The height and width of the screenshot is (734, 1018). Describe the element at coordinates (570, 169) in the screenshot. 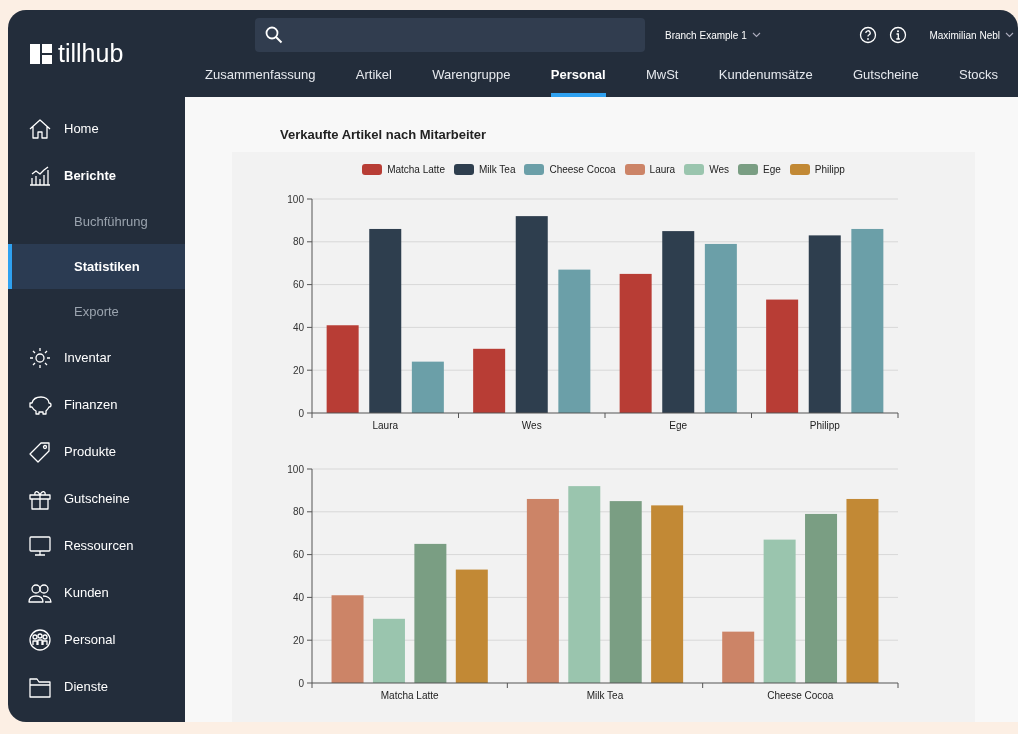

I see `legend-item: Cheese Cocoa` at that location.